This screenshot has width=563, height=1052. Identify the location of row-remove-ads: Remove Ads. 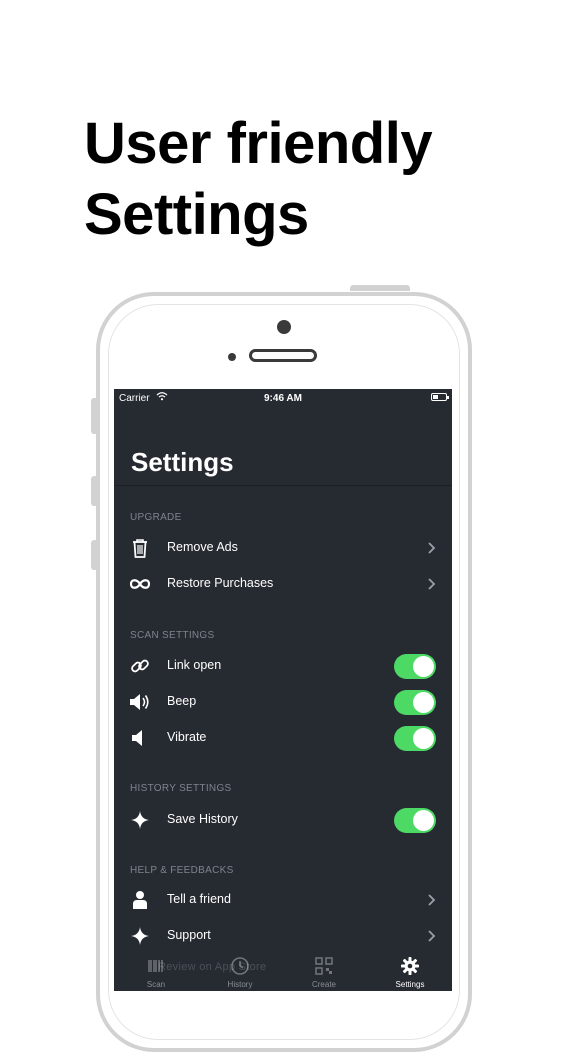
(283, 548).